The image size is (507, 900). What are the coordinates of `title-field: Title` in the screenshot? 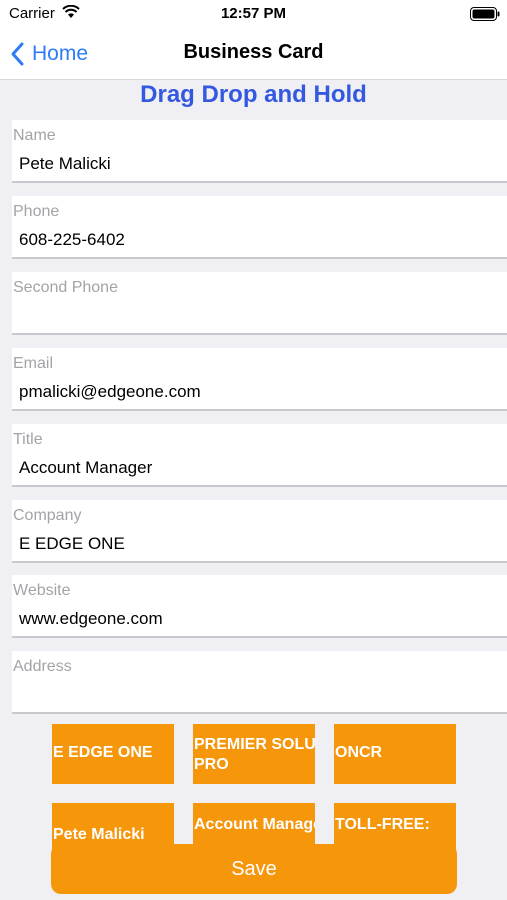 It's located at (259, 455).